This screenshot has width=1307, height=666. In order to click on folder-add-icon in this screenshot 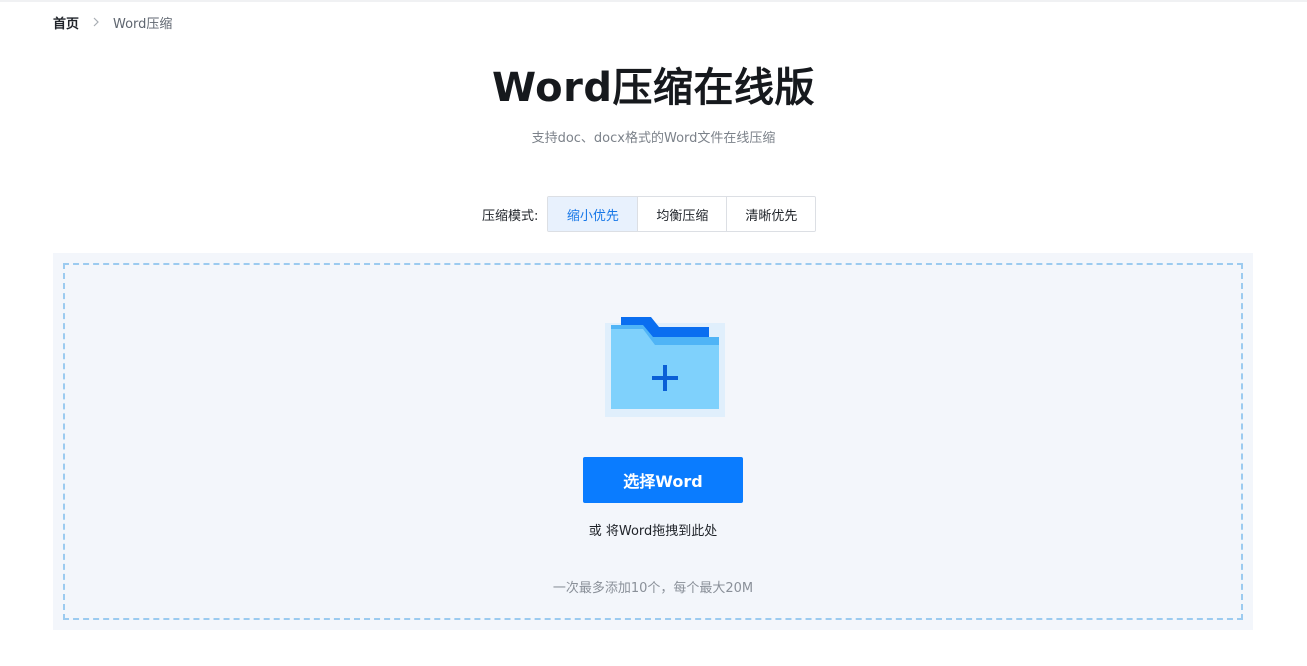, I will do `click(665, 367)`.